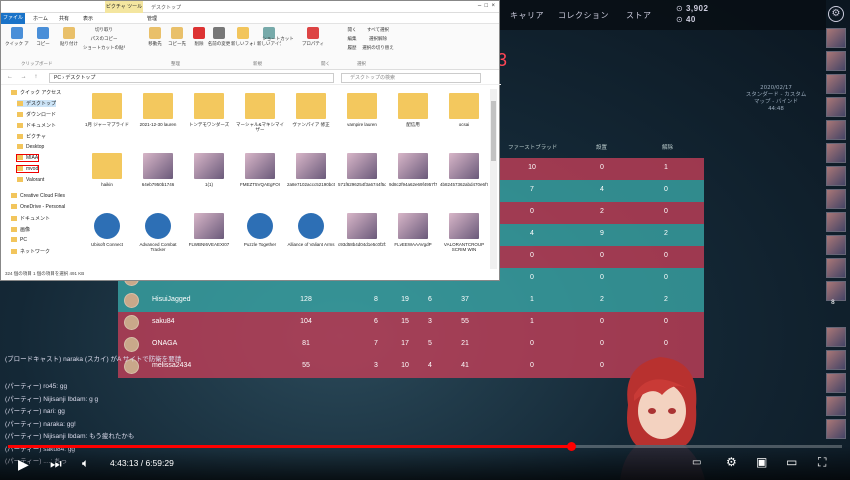 The height and width of the screenshot is (480, 850). I want to click on file-item: 571f6296254f3a6744f5d521867f6bbc2, so click(362, 172).